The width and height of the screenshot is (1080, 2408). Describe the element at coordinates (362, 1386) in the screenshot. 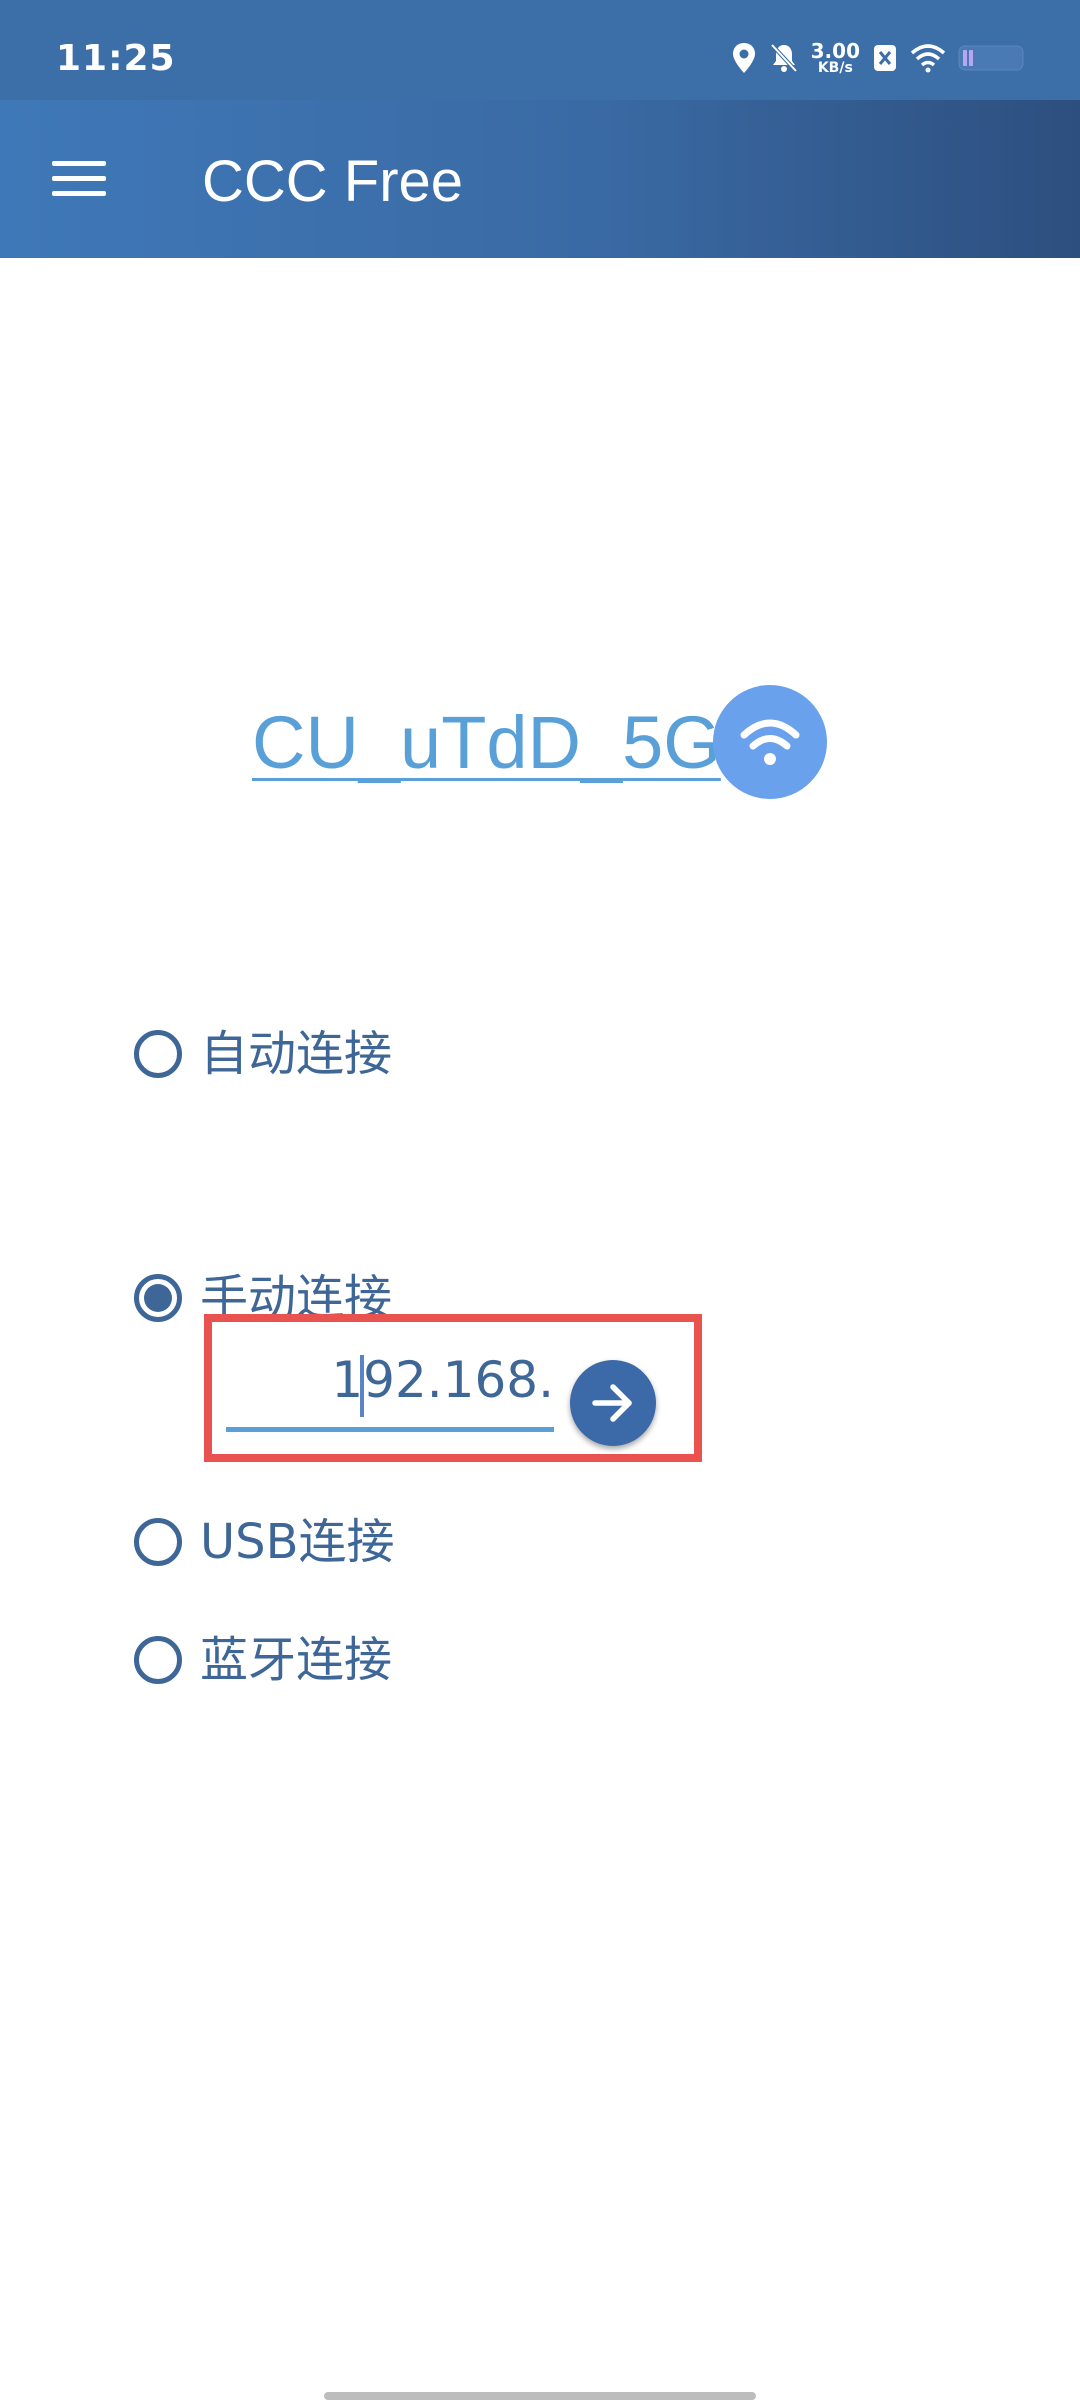

I see `text-cursor` at that location.